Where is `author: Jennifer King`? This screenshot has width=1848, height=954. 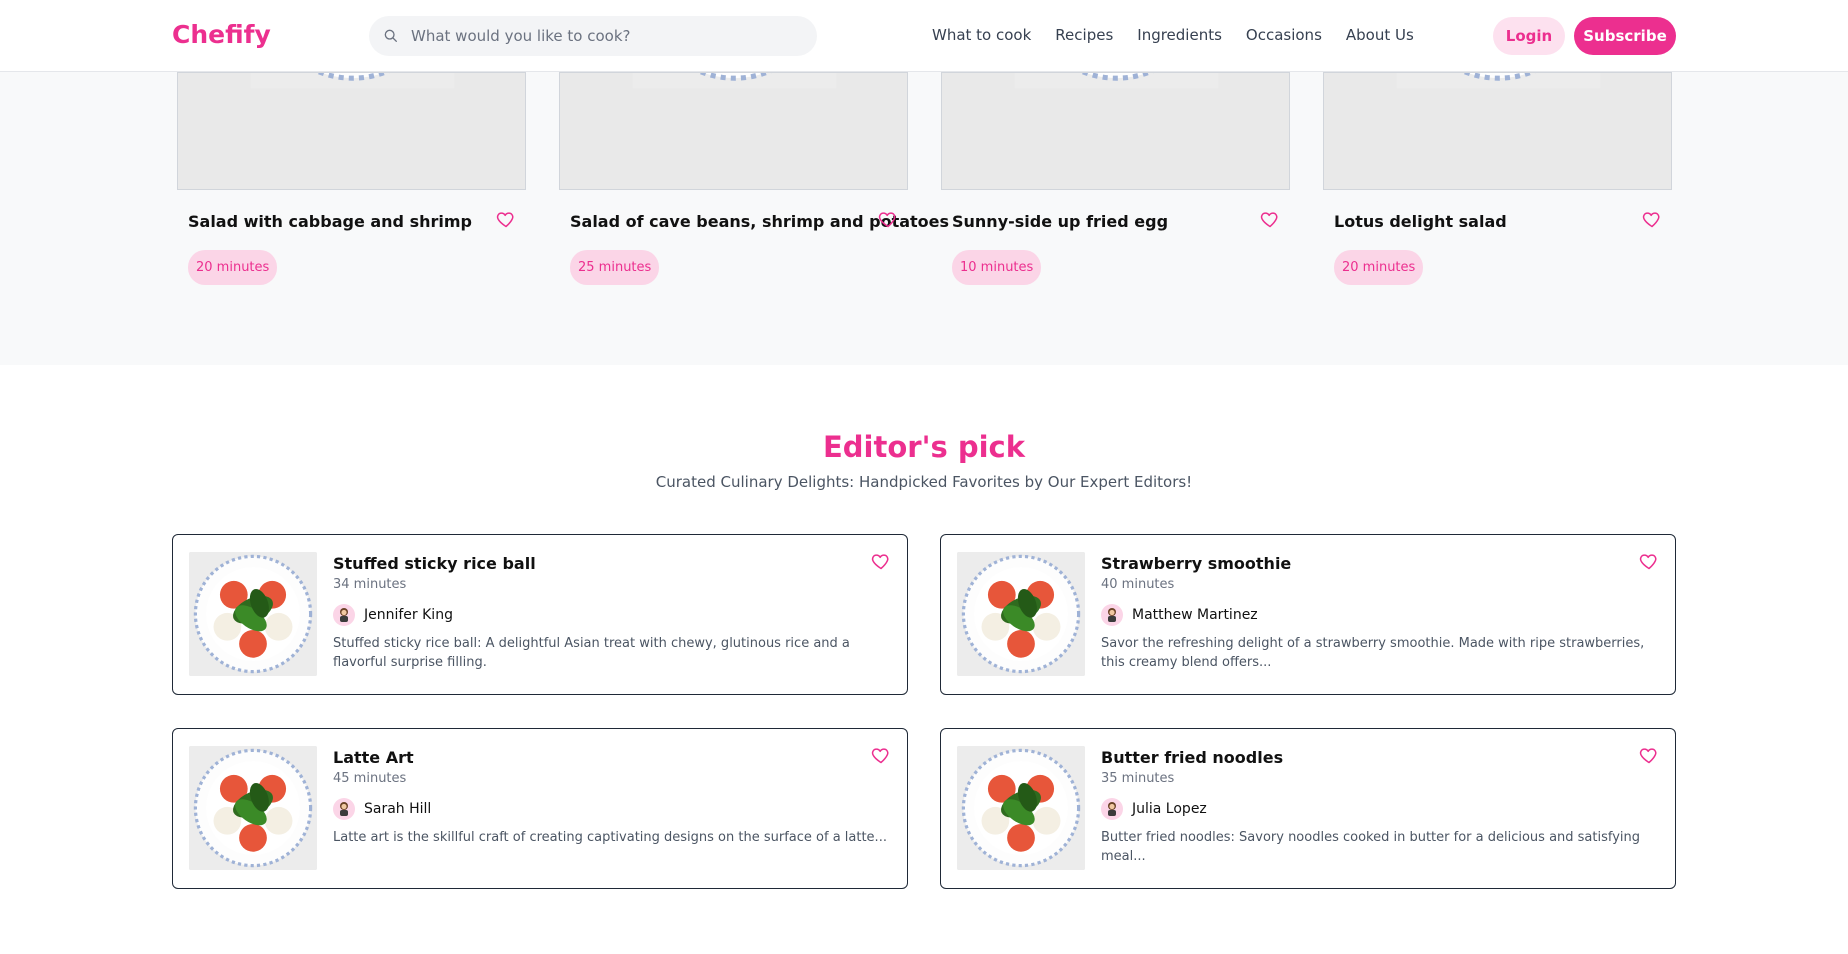
author: Jennifer King is located at coordinates (393, 615).